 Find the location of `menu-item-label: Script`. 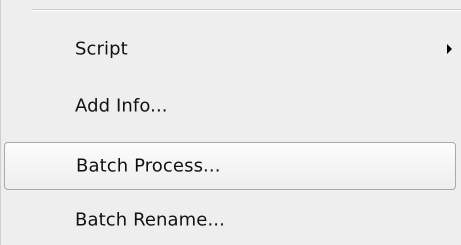

menu-item-label: Script is located at coordinates (101, 49).